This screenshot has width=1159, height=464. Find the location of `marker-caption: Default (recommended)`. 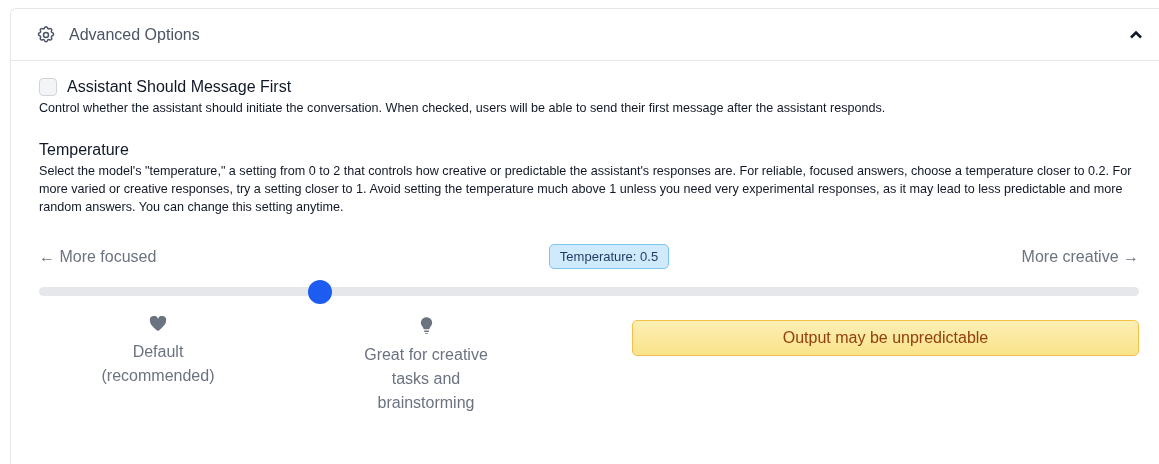

marker-caption: Default (recommended) is located at coordinates (158, 364).